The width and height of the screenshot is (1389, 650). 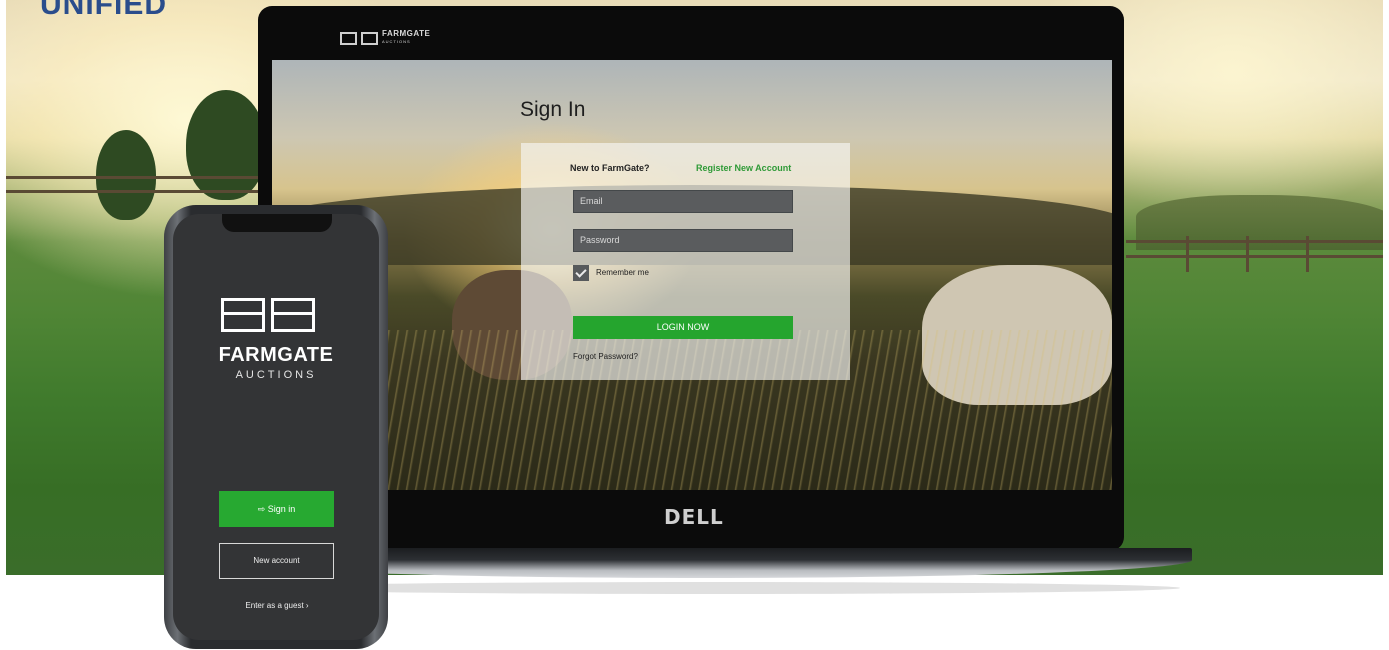 I want to click on new-user-label: New to FarmGate?, so click(x=610, y=168).